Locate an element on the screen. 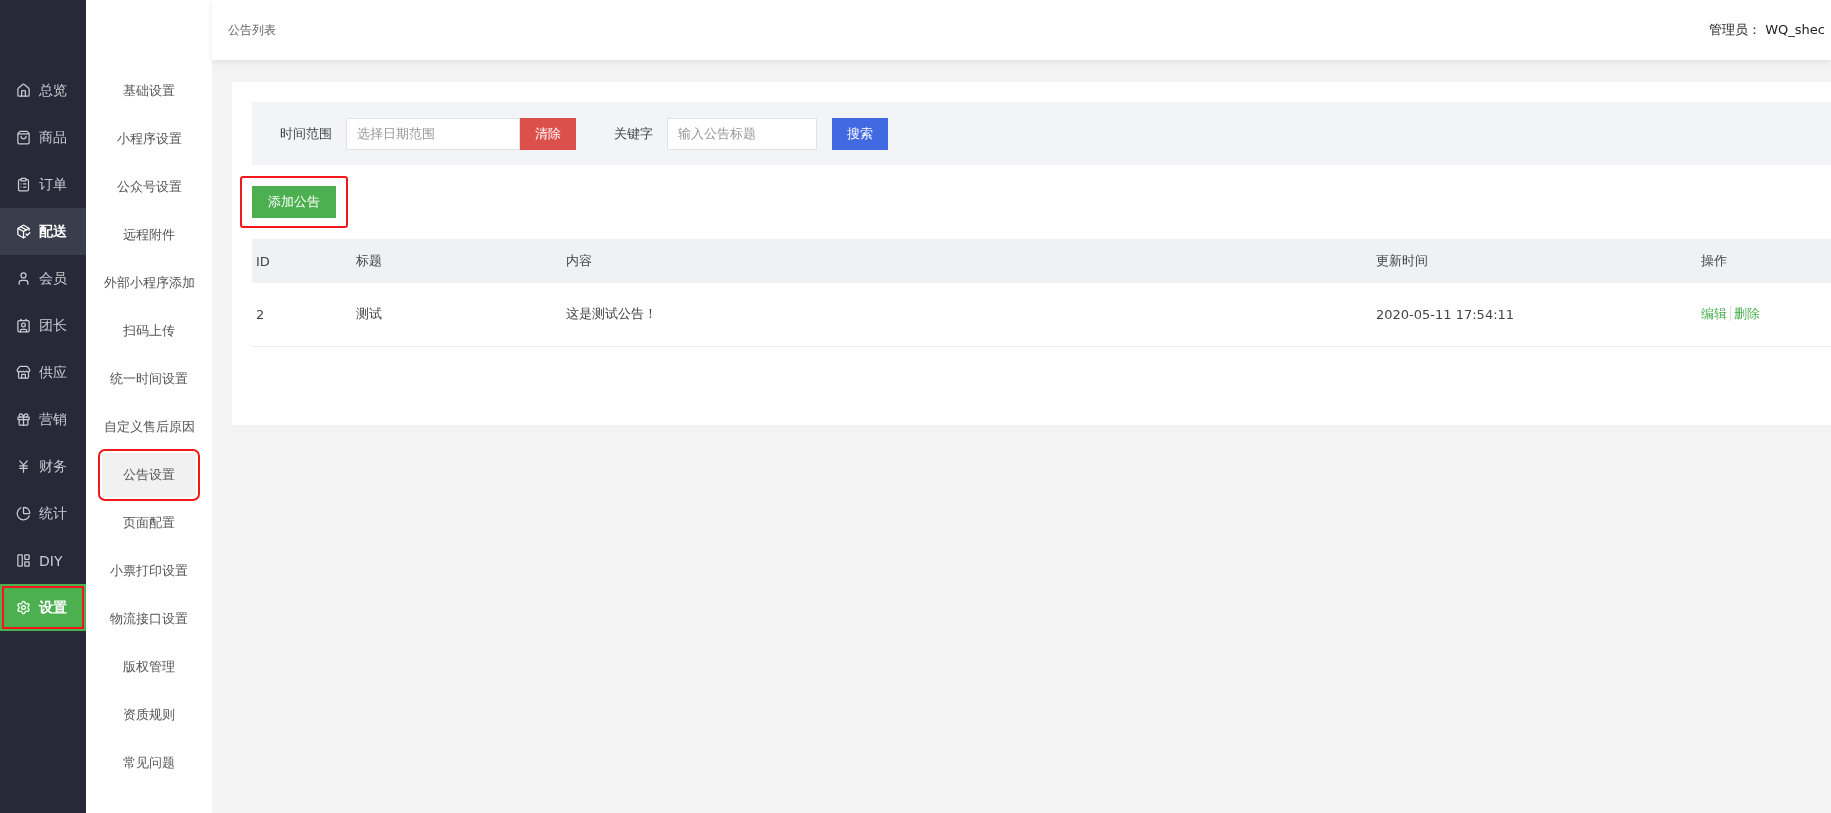 The height and width of the screenshot is (813, 1831). nav-item: 营销 is located at coordinates (43, 419).